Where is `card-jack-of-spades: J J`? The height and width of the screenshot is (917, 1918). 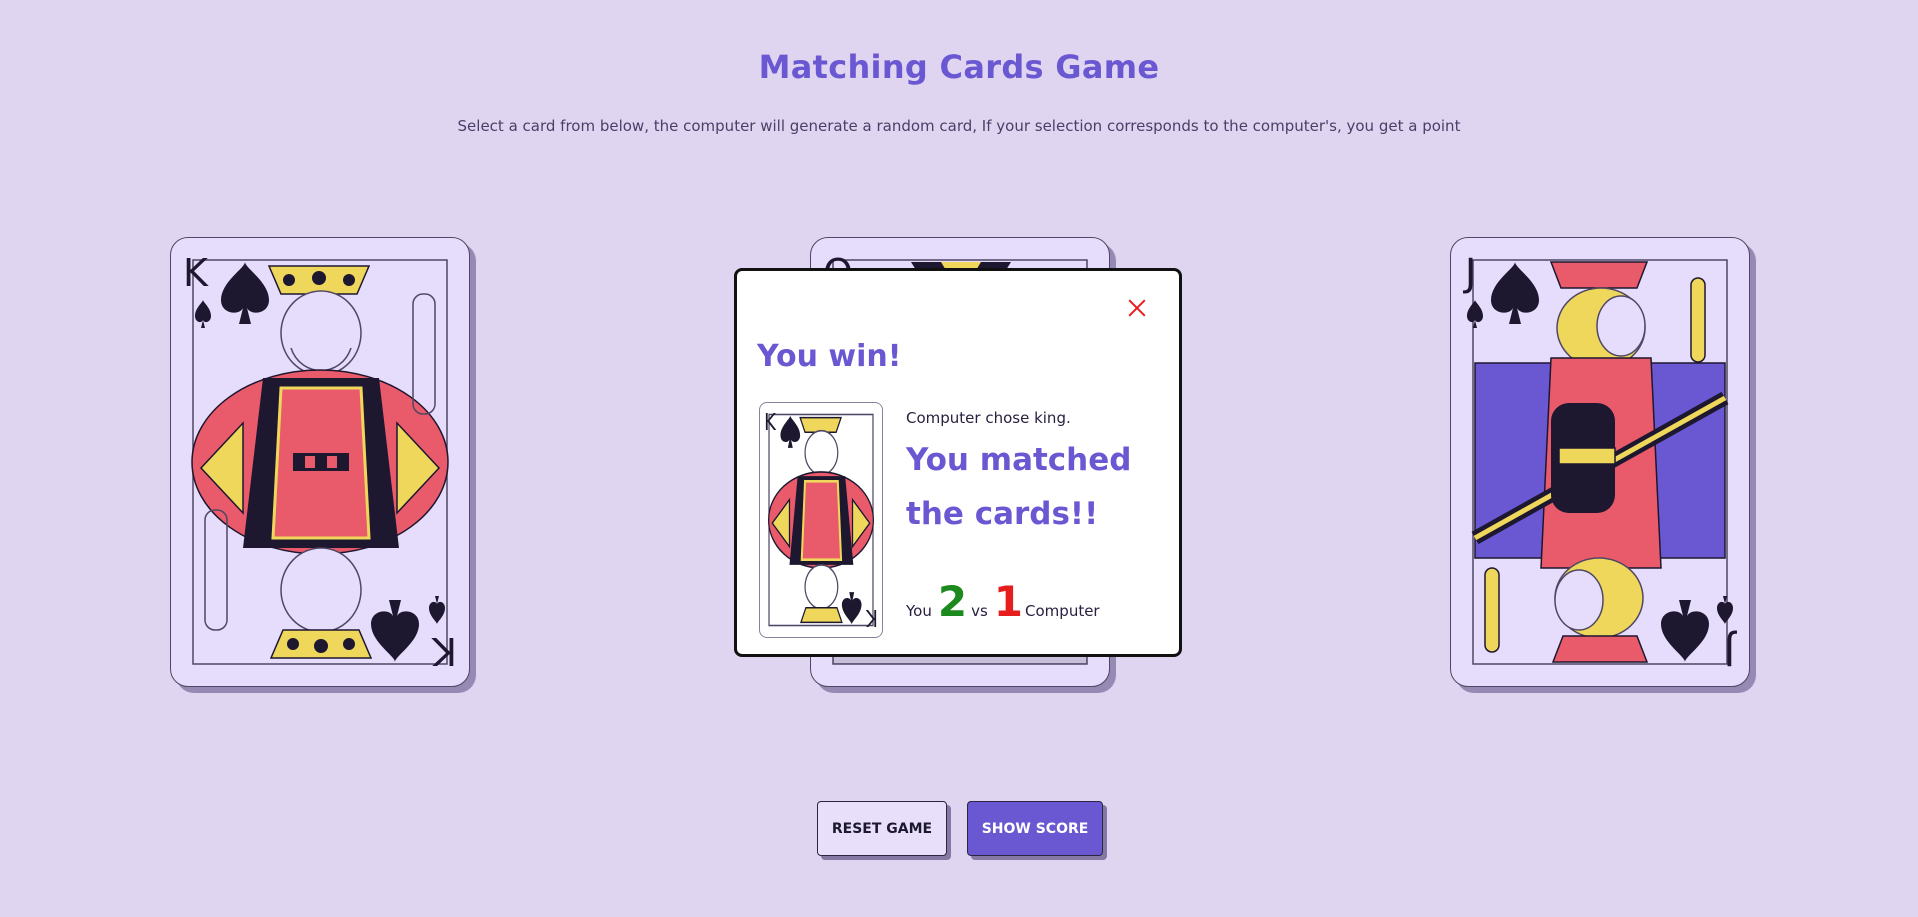
card-jack-of-spades: J J is located at coordinates (1600, 462).